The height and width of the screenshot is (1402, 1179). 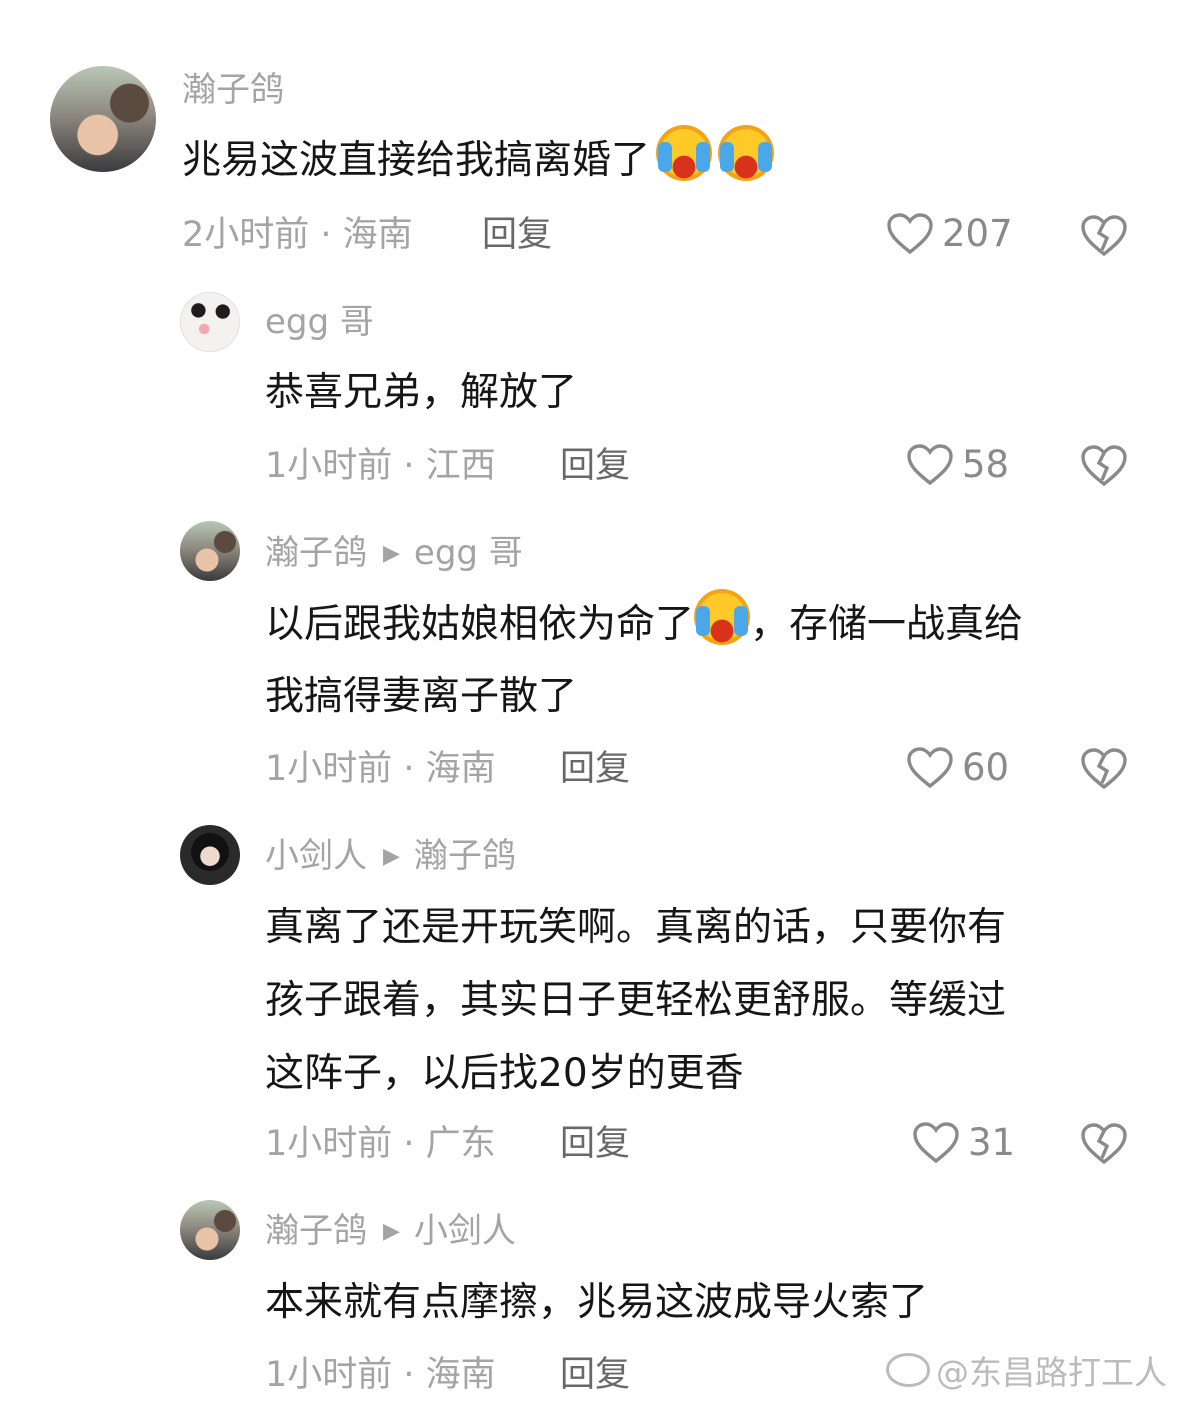 I want to click on reply-to-username: 小剑人, so click(x=465, y=1231).